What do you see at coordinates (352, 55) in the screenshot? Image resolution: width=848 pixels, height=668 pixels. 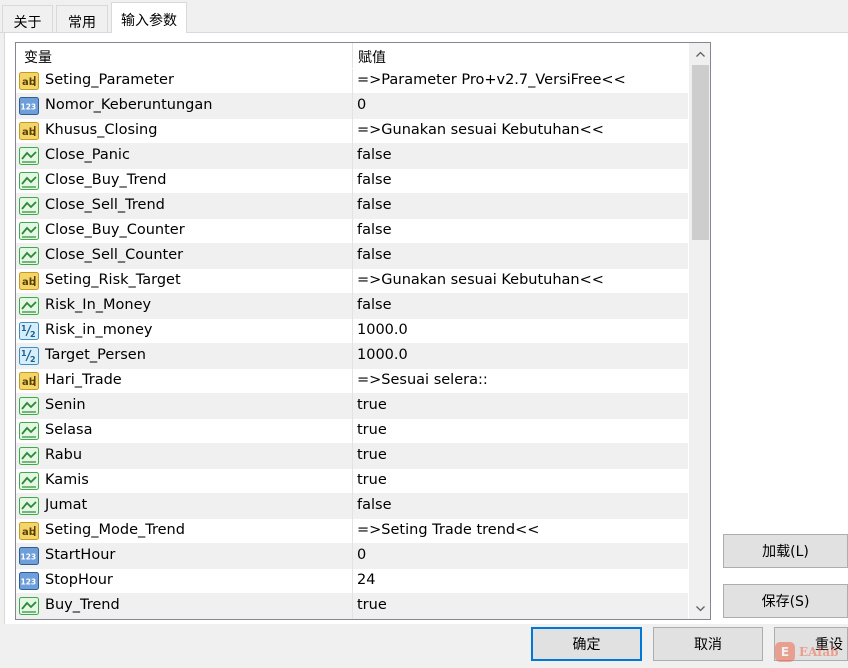 I see `header-divider` at bounding box center [352, 55].